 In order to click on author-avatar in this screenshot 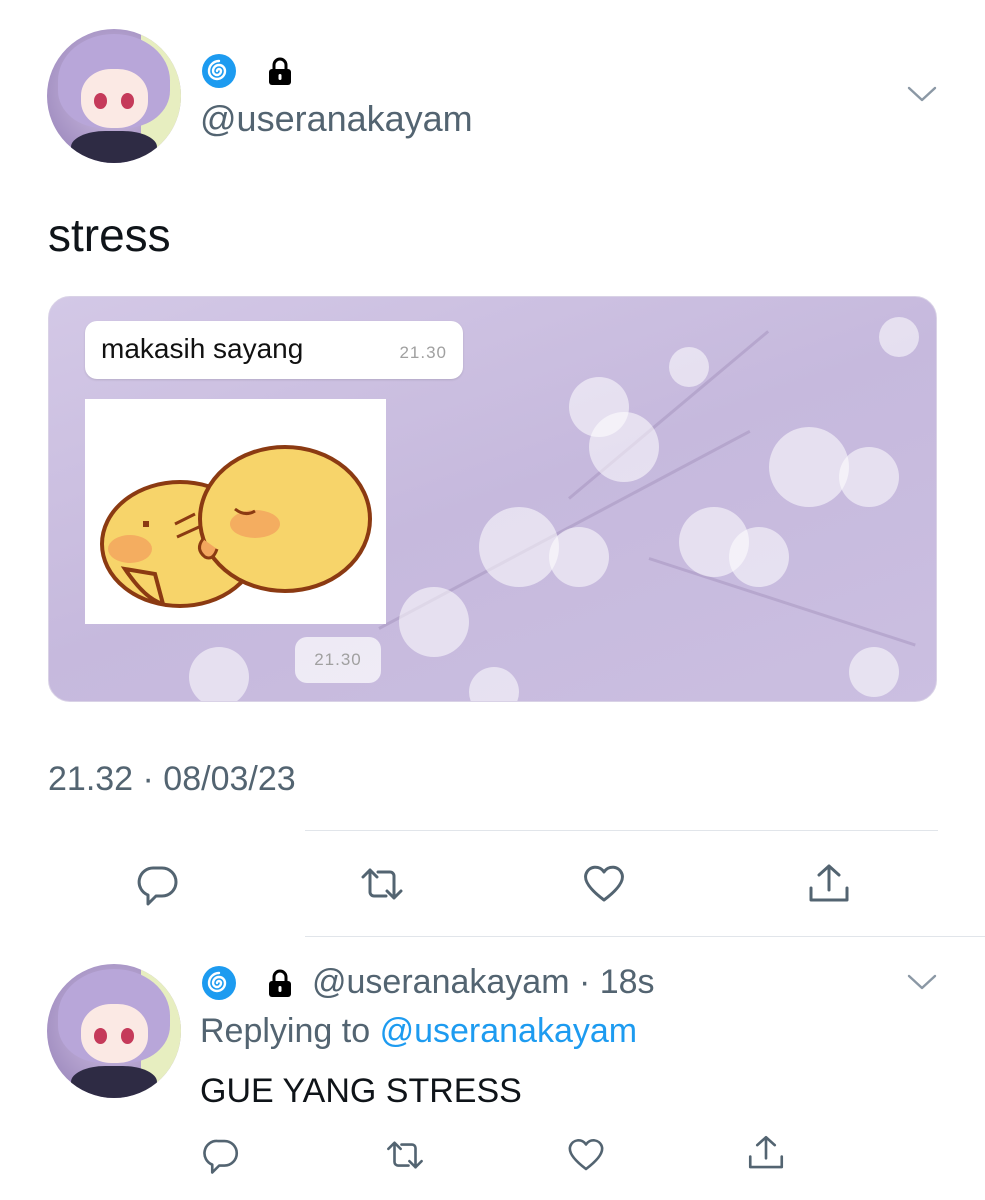, I will do `click(114, 96)`.